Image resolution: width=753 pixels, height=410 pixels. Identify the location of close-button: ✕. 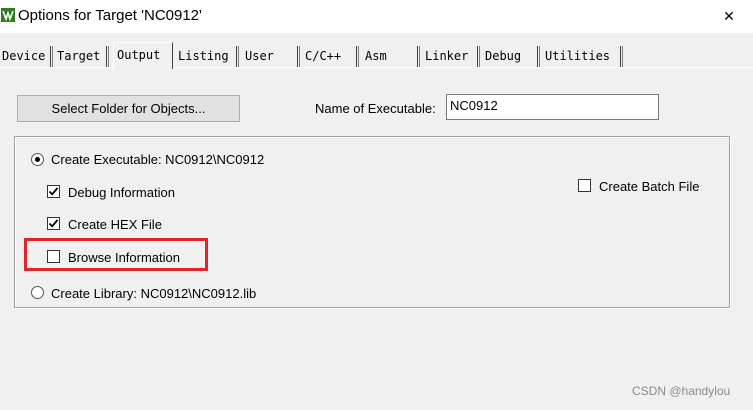
(729, 16).